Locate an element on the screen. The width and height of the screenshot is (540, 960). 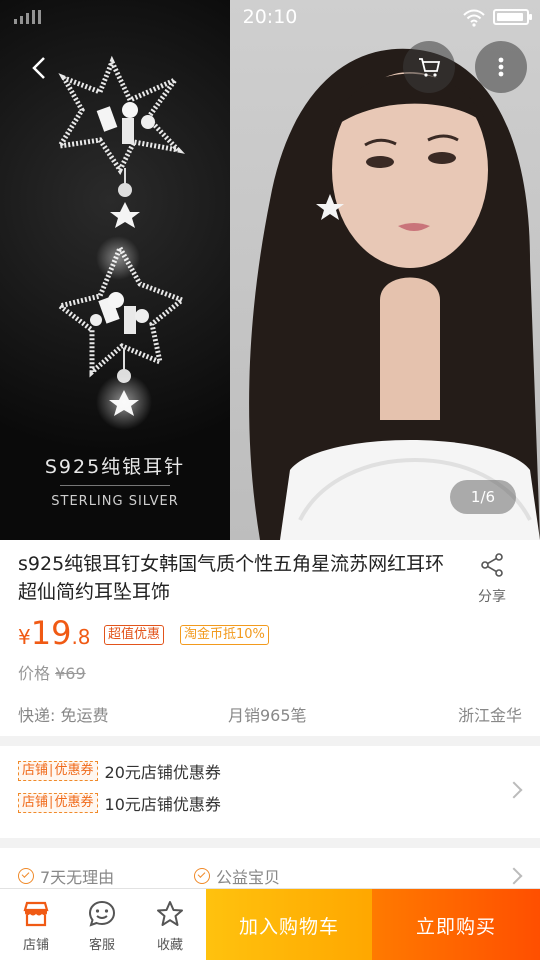
service-item: 公益宝贝 is located at coordinates (237, 876).